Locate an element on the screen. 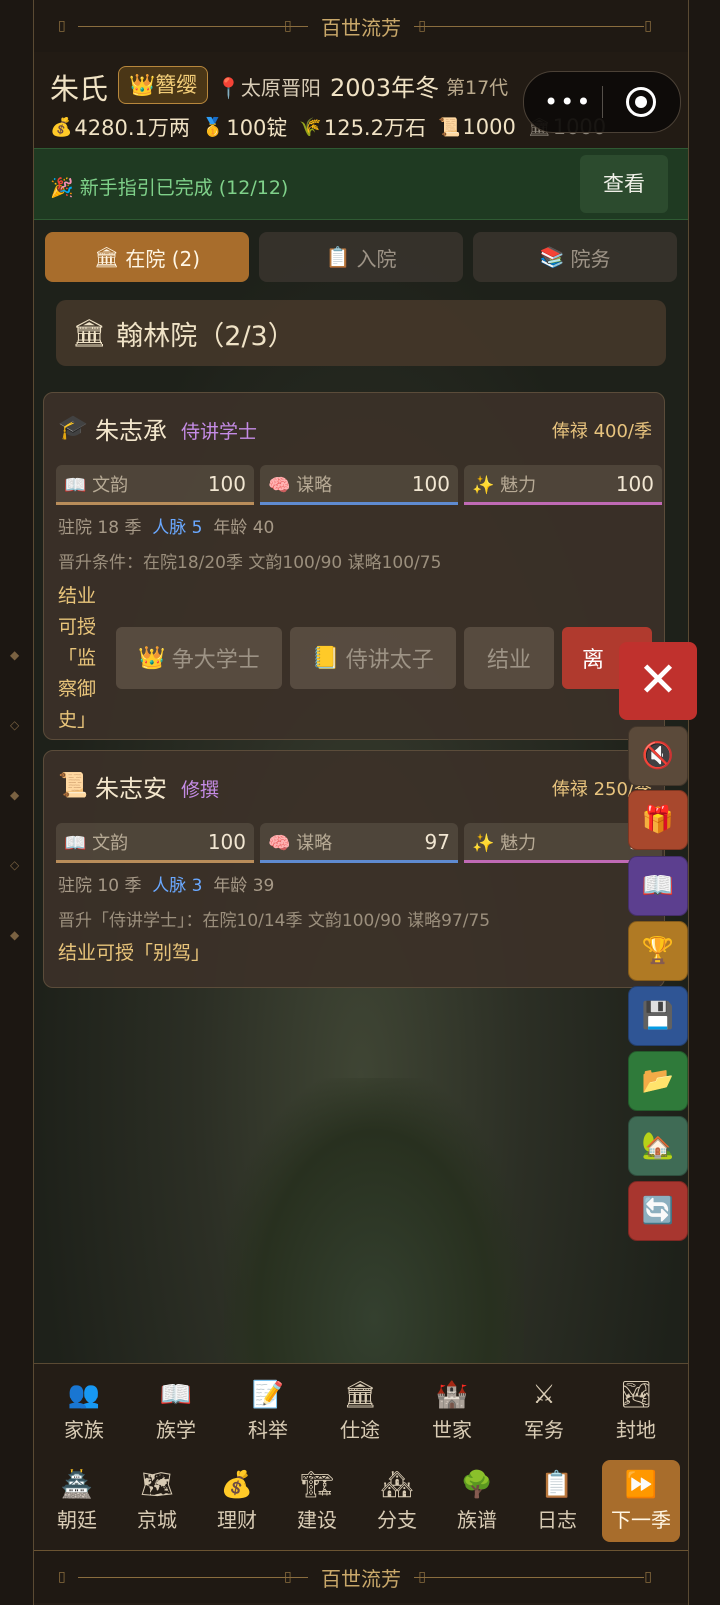 This screenshot has width=720, height=1605. refresh-icon: 🔄 is located at coordinates (658, 1211).